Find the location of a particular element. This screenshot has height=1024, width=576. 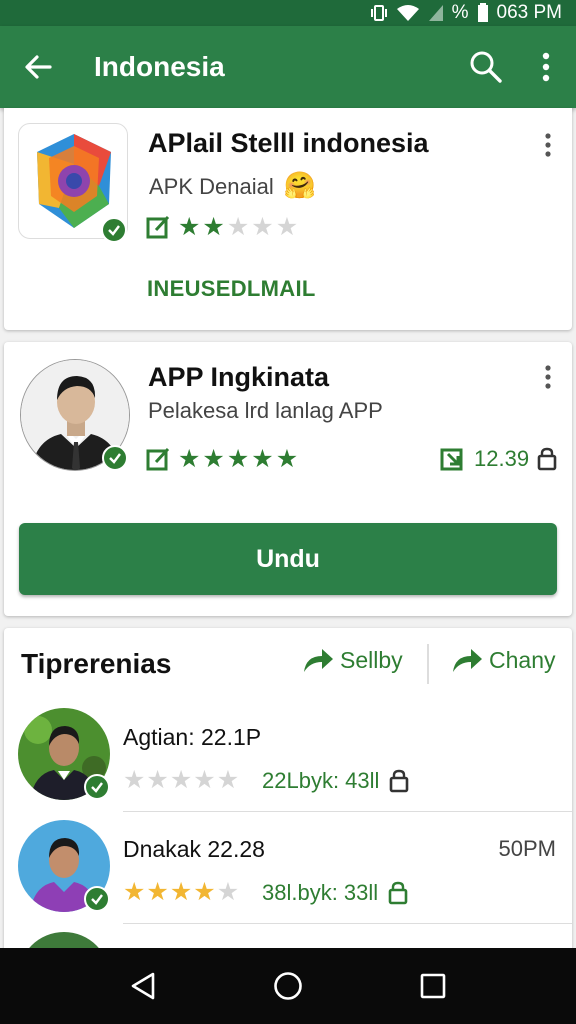

developer-app-name: APP Ingkinata is located at coordinates (238, 377).